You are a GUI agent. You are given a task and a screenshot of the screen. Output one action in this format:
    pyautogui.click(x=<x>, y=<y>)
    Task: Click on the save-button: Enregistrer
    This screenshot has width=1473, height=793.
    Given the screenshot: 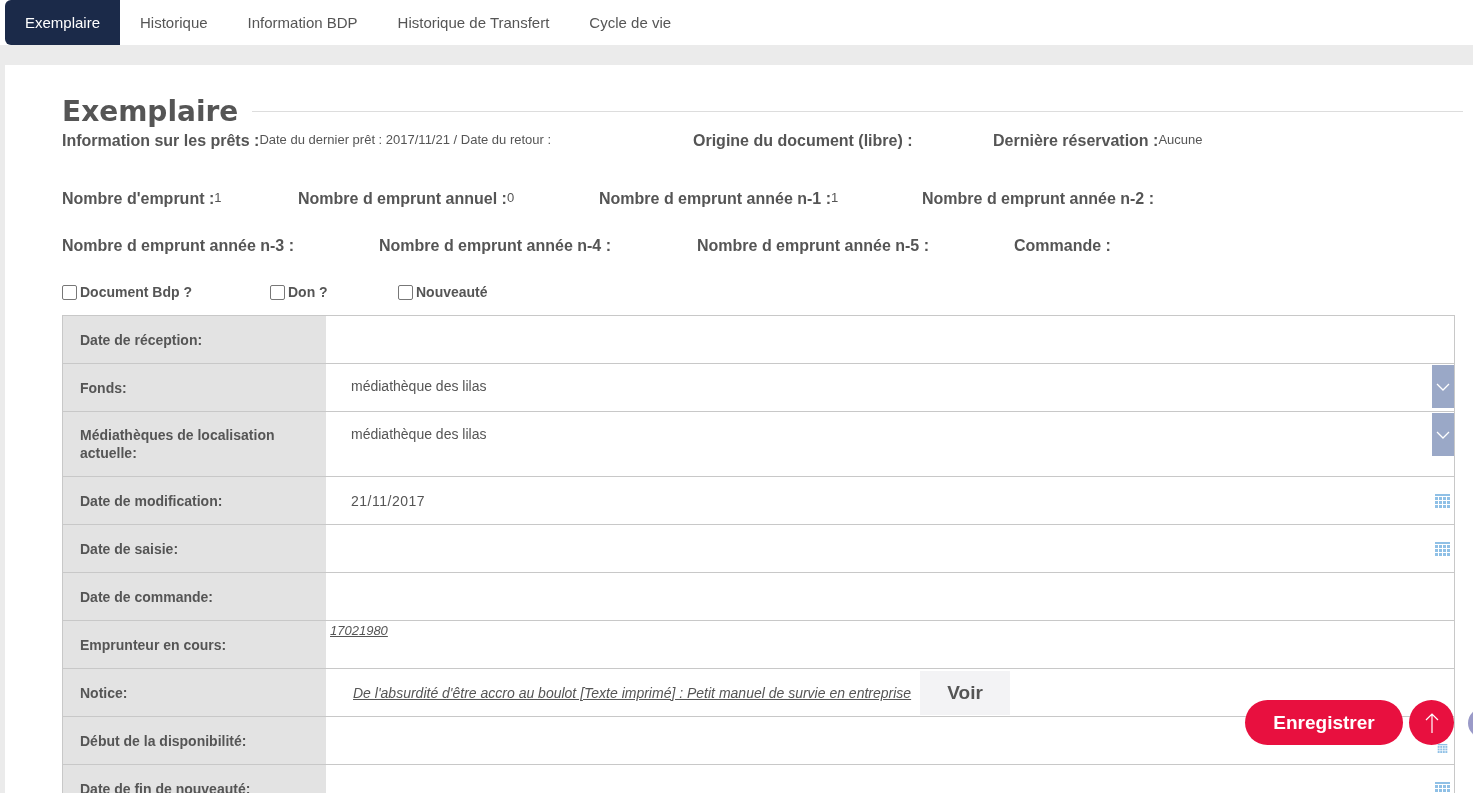 What is the action you would take?
    pyautogui.click(x=1324, y=722)
    